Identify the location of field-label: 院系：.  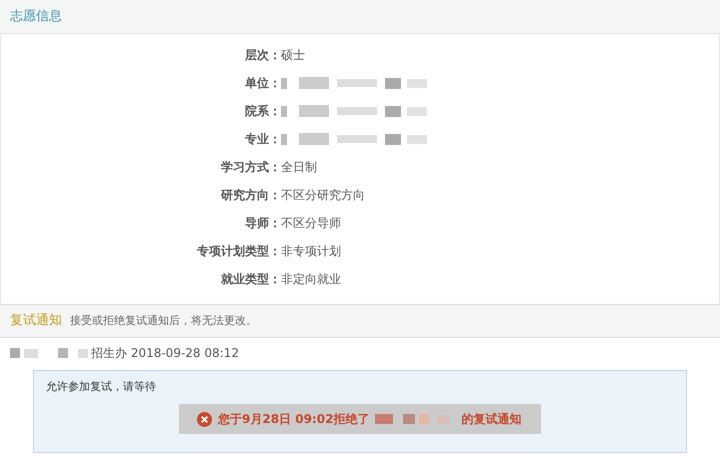
(262, 111).